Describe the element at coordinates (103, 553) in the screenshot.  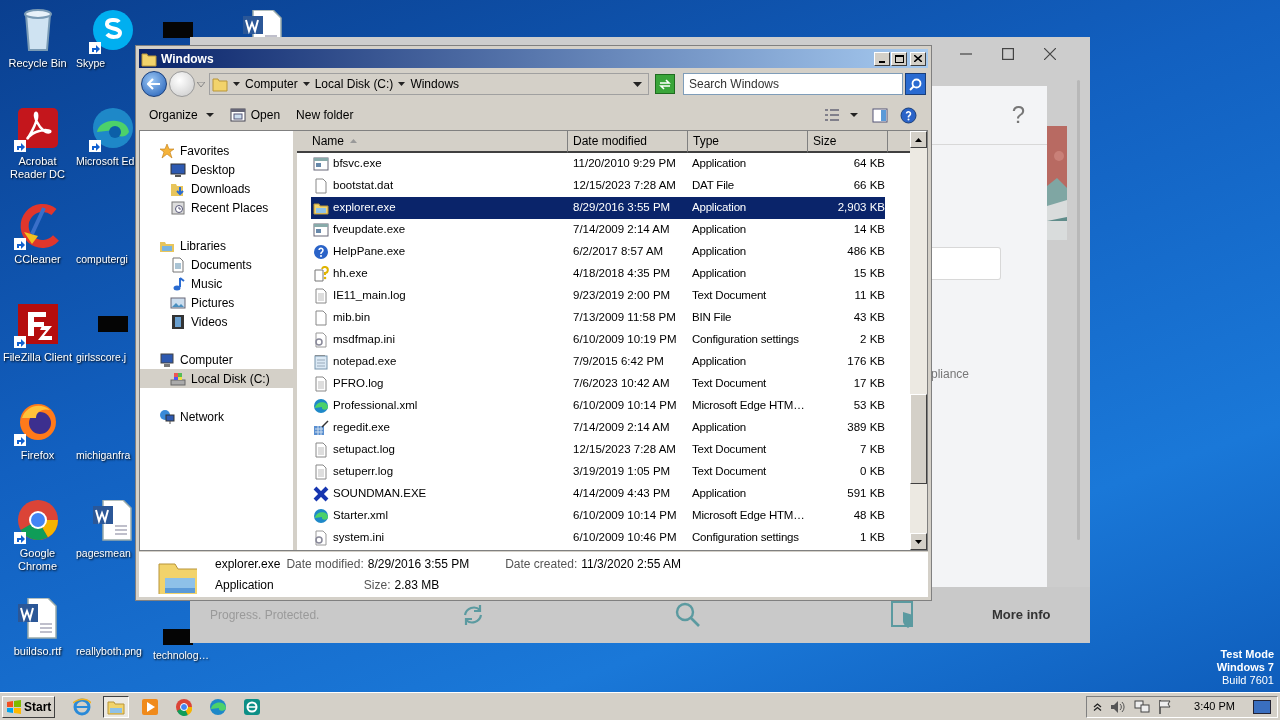
I see `desktop-icon-label: pagesmean` at that location.